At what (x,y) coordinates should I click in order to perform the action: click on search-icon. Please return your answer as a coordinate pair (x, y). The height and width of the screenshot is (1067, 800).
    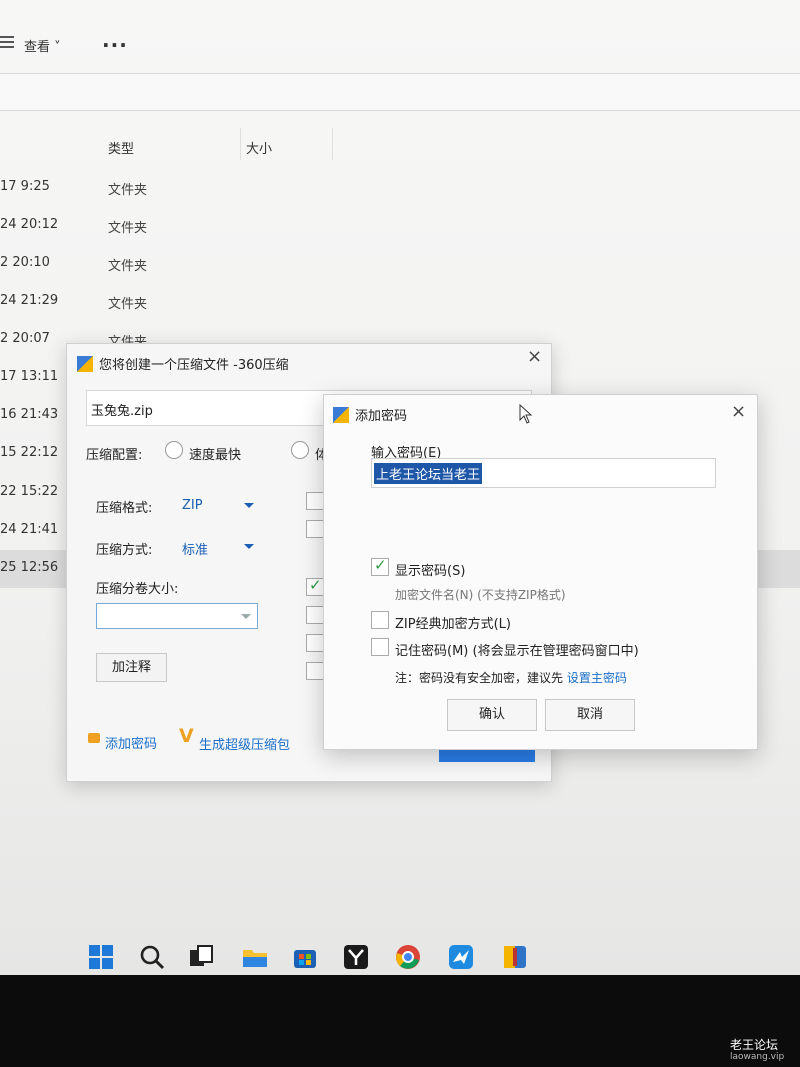
    Looking at the image, I should click on (152, 957).